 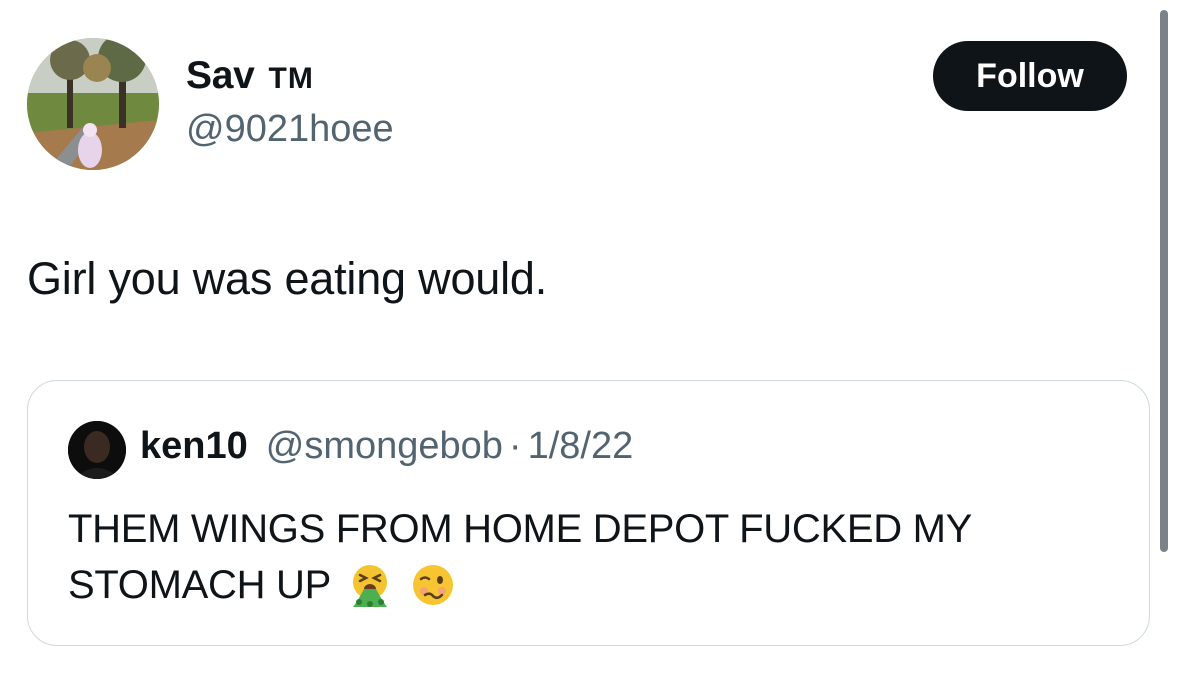 What do you see at coordinates (194, 446) in the screenshot?
I see `quoted-author-name: ken10` at bounding box center [194, 446].